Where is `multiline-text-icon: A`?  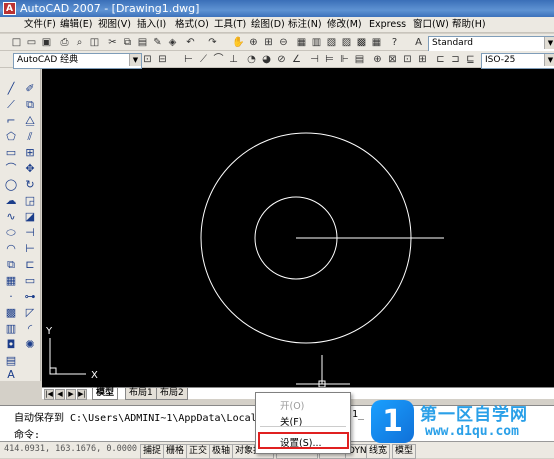 multiline-text-icon: A is located at coordinates (11, 375).